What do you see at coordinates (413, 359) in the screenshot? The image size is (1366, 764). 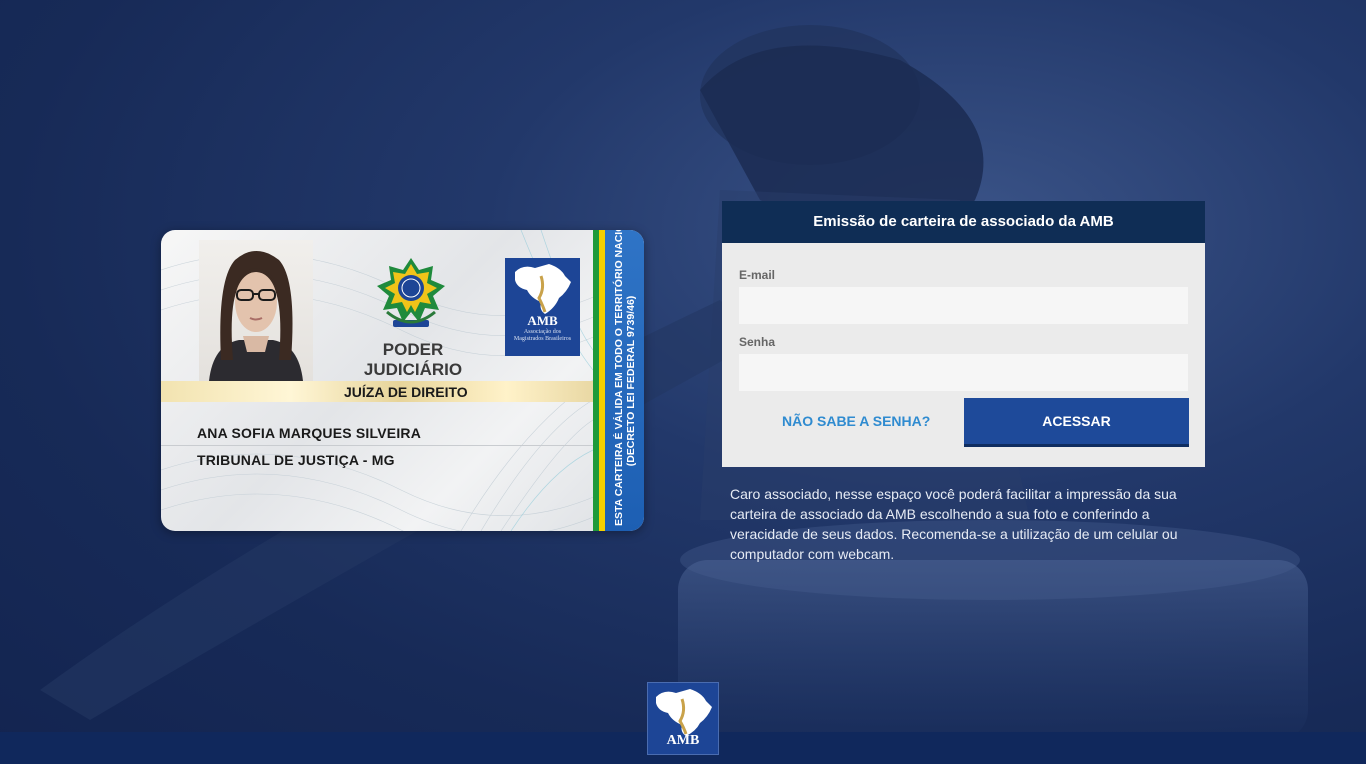 I see `card-org-title: PODER JUDICIÁRIO` at bounding box center [413, 359].